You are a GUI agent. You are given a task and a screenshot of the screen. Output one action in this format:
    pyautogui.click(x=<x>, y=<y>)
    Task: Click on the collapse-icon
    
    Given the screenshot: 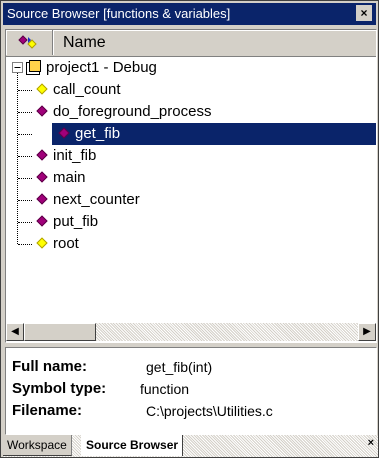 What is the action you would take?
    pyautogui.click(x=17, y=67)
    